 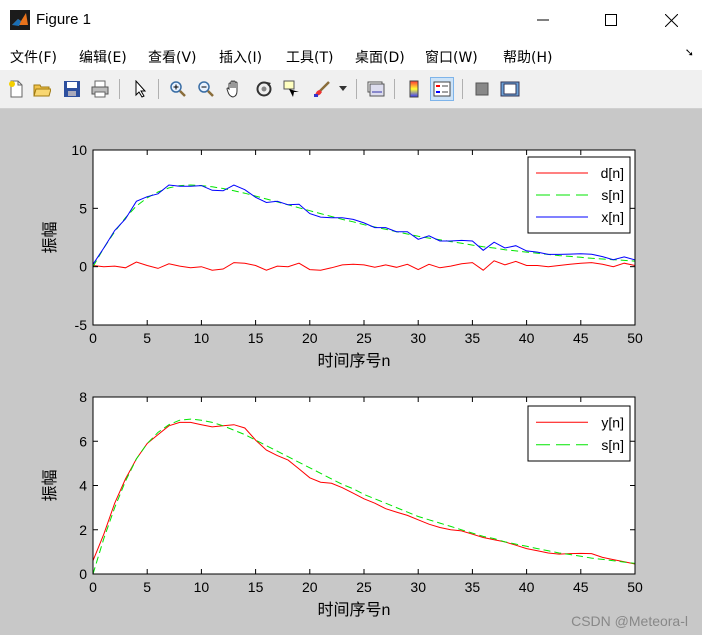 I want to click on csdn-watermark: CSDN @Meteora-l, so click(x=629, y=621).